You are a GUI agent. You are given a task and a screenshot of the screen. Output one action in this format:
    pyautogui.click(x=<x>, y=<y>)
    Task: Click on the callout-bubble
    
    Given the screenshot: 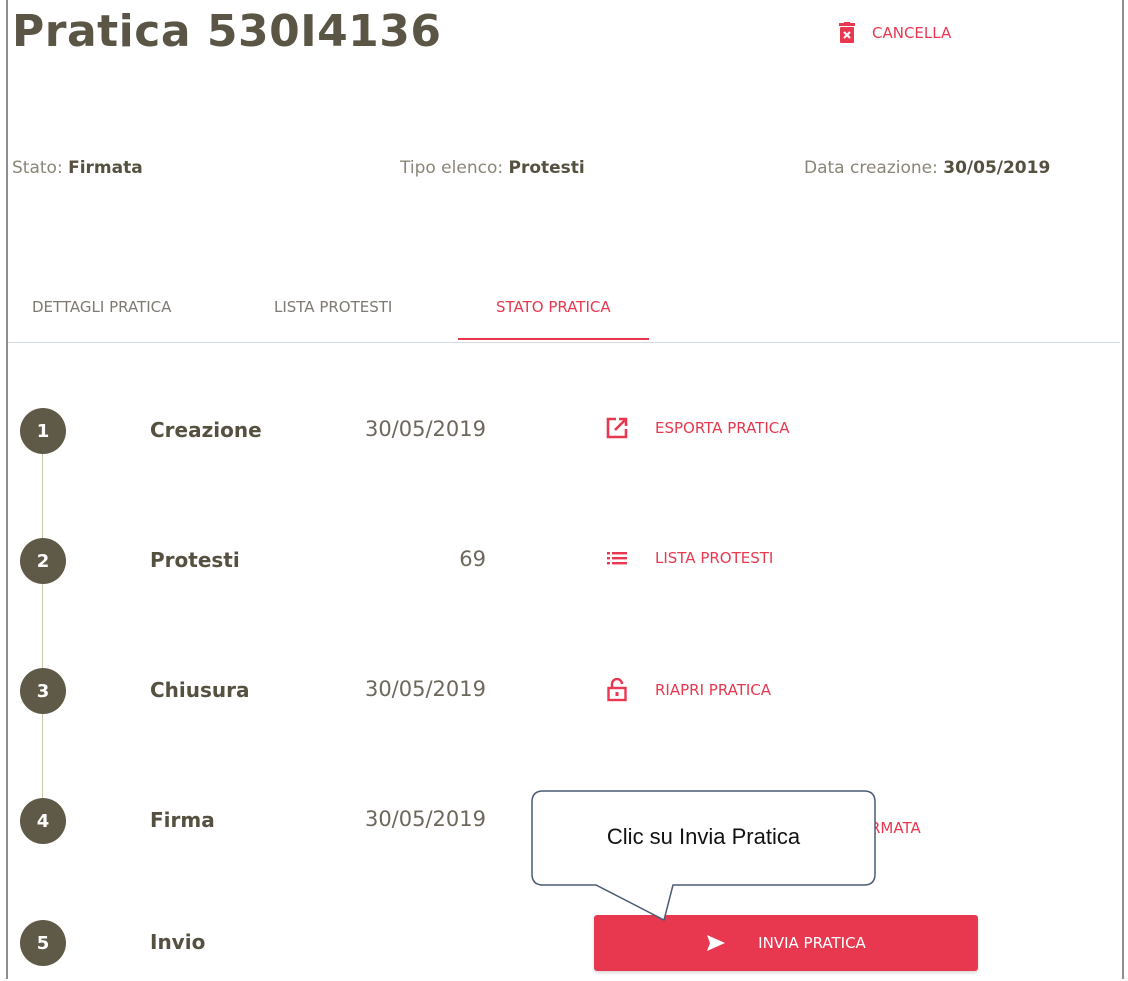 What is the action you would take?
    pyautogui.click(x=703, y=856)
    